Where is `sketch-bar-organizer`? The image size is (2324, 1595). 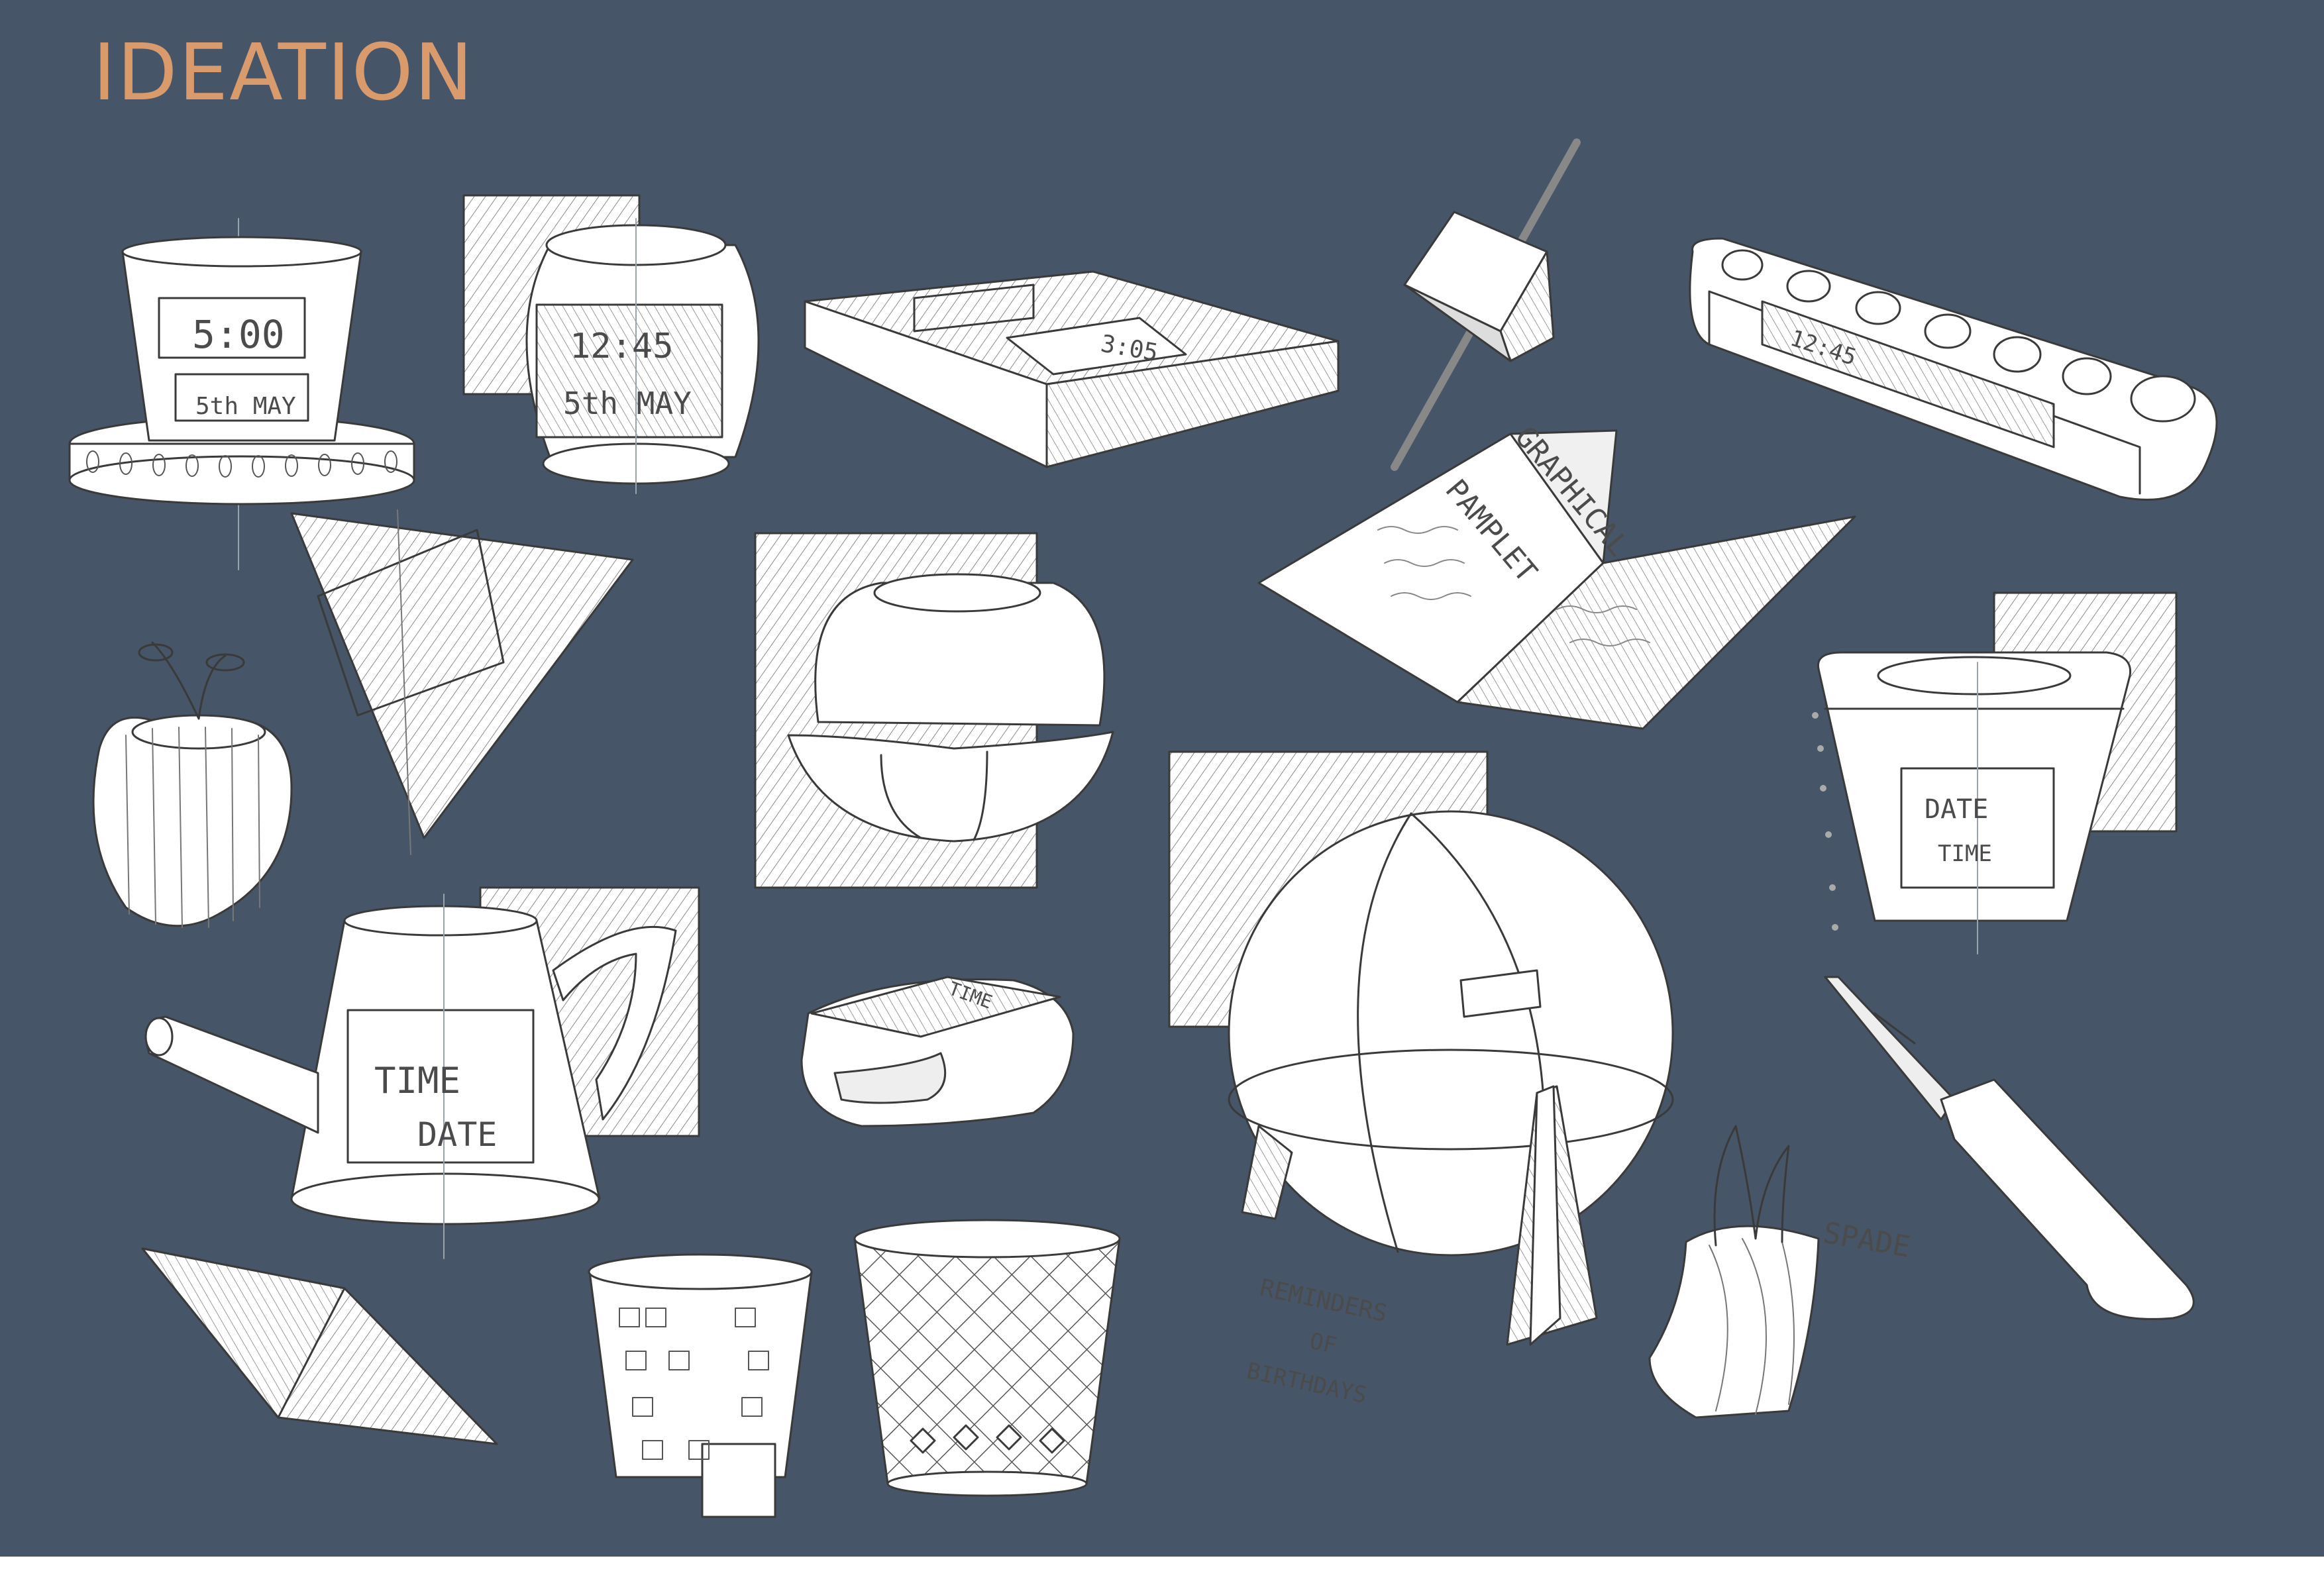 sketch-bar-organizer is located at coordinates (1953, 369).